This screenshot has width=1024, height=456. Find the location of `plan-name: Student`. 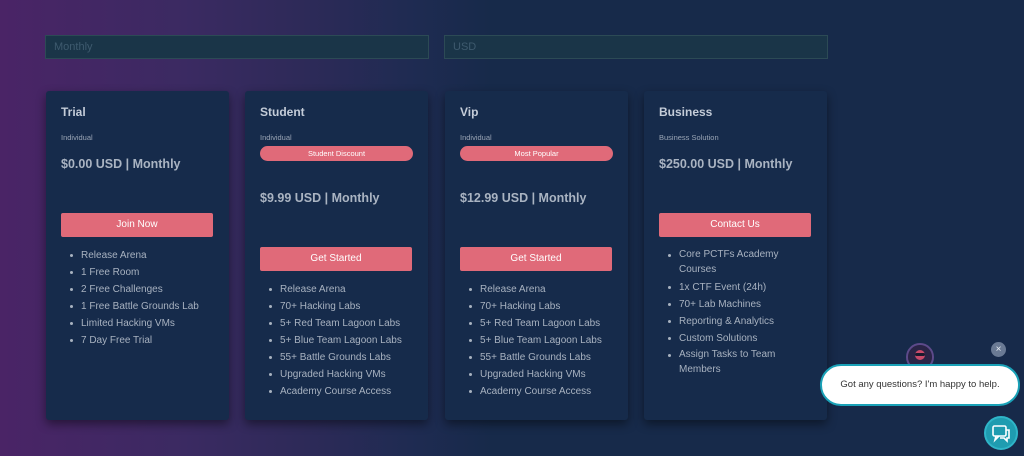

plan-name: Student is located at coordinates (282, 112).